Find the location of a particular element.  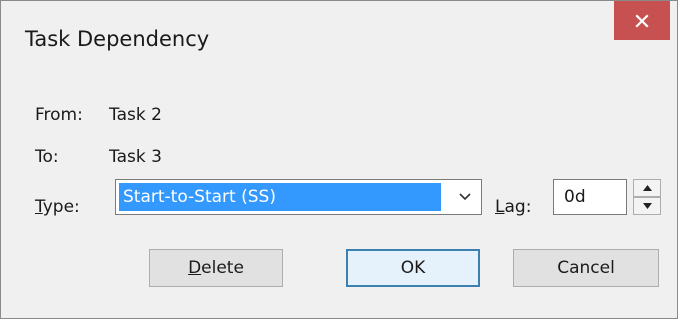

cancel-label: Cancel is located at coordinates (586, 268).